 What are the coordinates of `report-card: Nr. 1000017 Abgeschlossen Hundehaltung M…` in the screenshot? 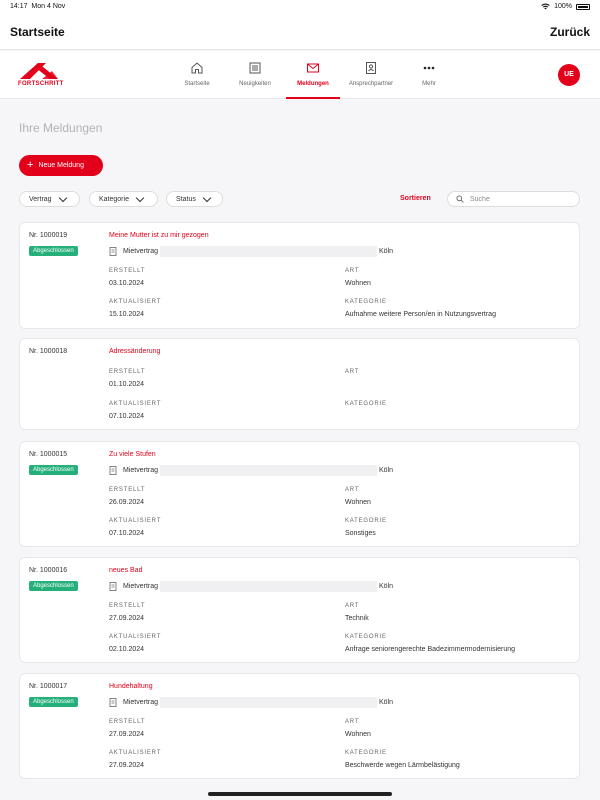 It's located at (299, 726).